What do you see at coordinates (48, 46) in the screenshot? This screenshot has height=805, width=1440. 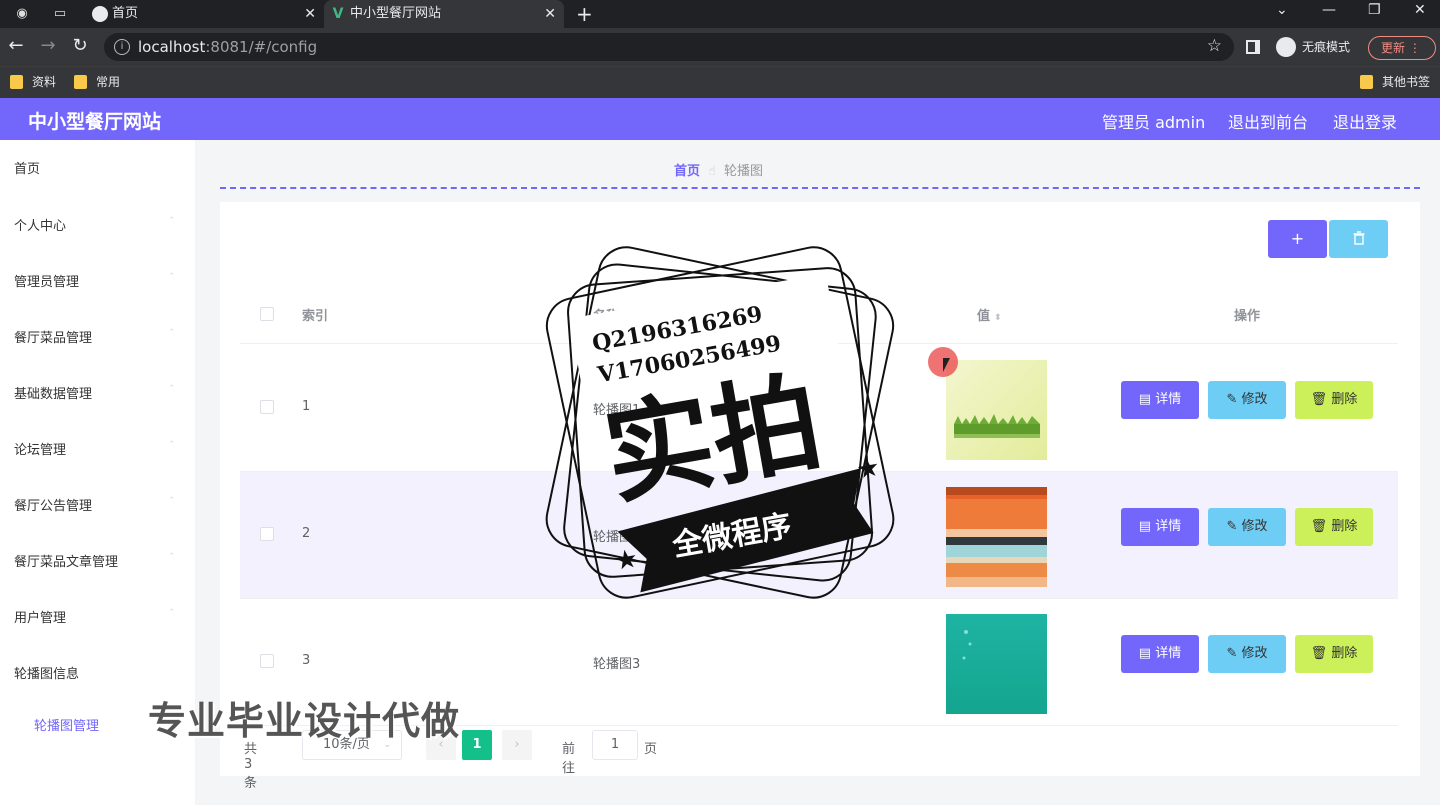 I see `forward-icon: →` at bounding box center [48, 46].